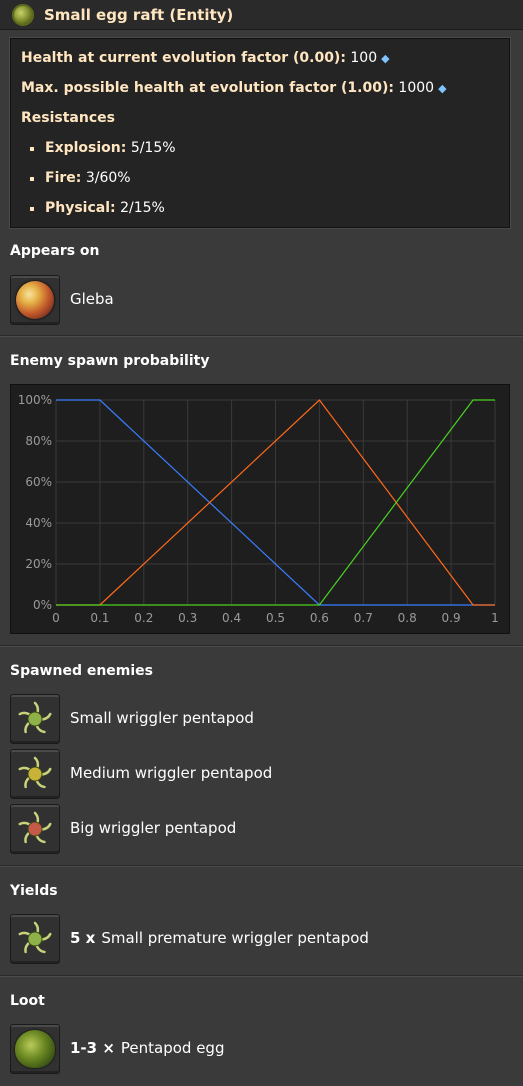  I want to click on medium-wriggler-slot, so click(35, 774).